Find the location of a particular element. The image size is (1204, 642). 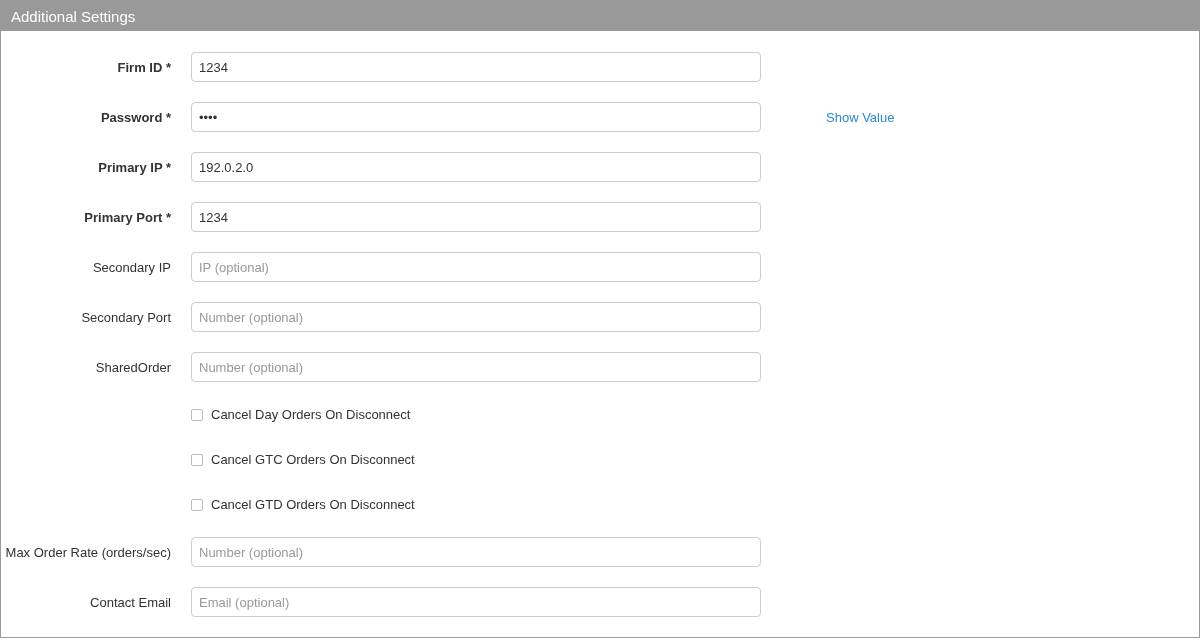

input-field: Email (optional) is located at coordinates (476, 602).